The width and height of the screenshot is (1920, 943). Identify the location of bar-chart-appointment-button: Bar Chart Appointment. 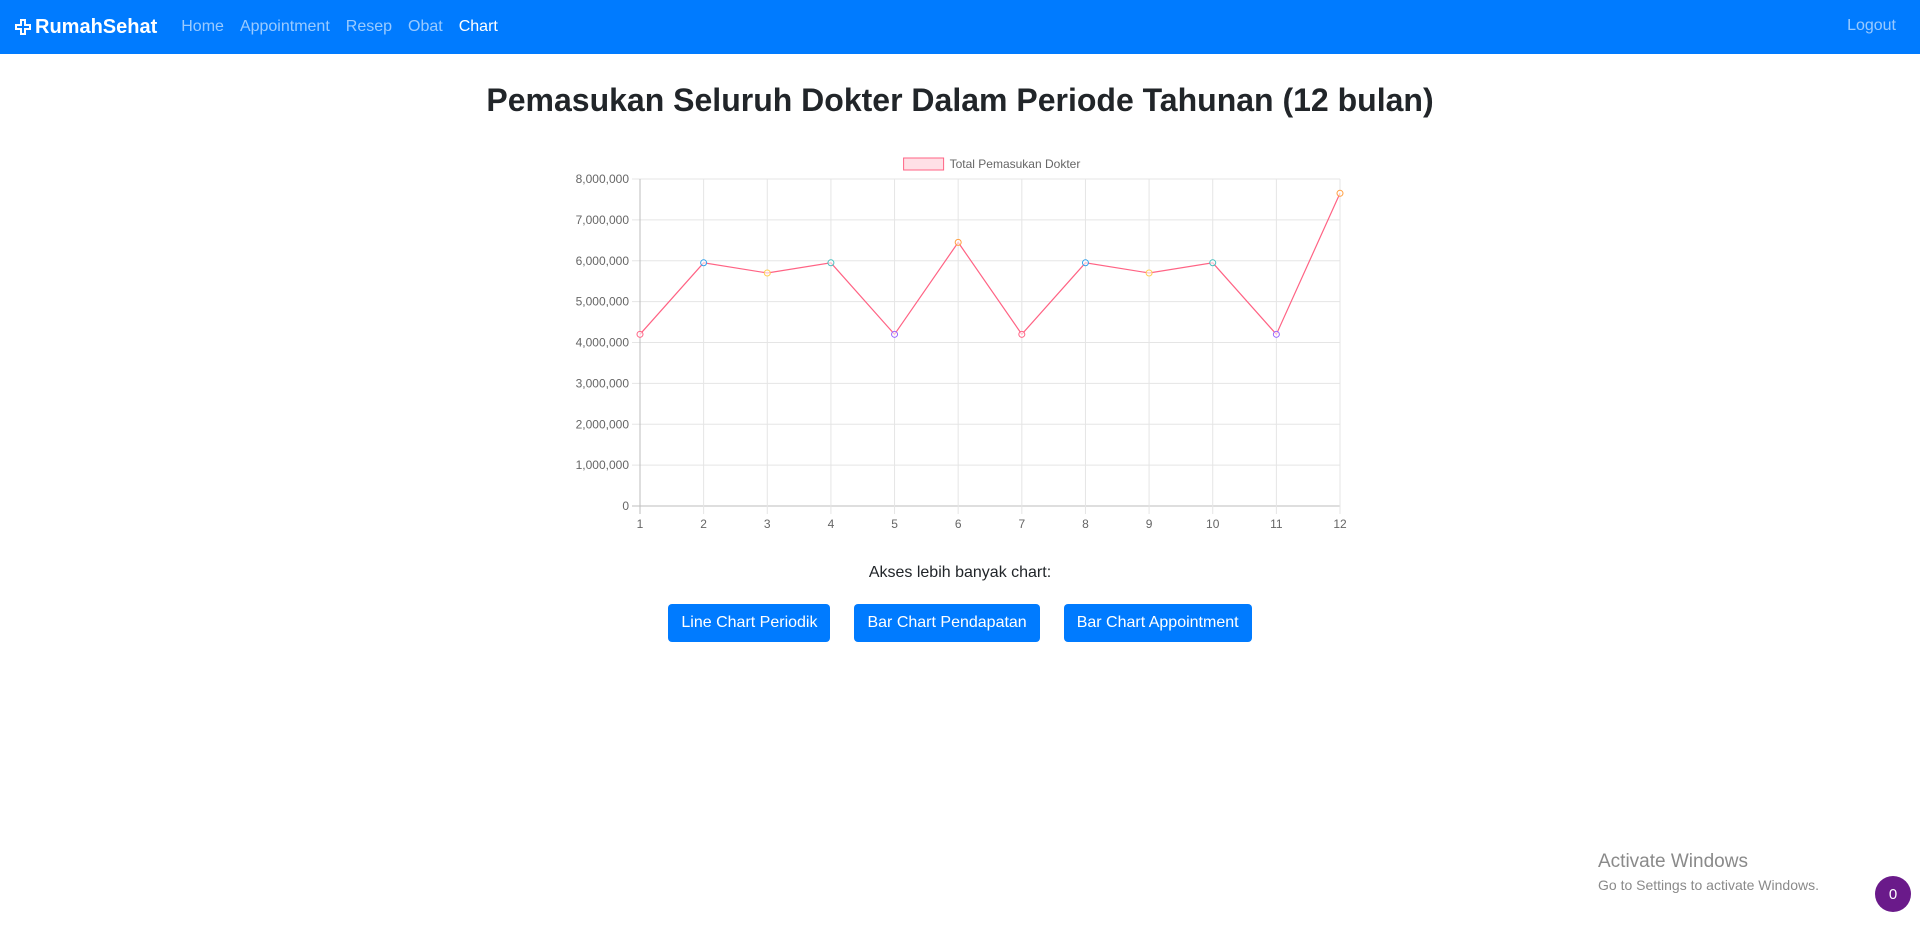
(1157, 623).